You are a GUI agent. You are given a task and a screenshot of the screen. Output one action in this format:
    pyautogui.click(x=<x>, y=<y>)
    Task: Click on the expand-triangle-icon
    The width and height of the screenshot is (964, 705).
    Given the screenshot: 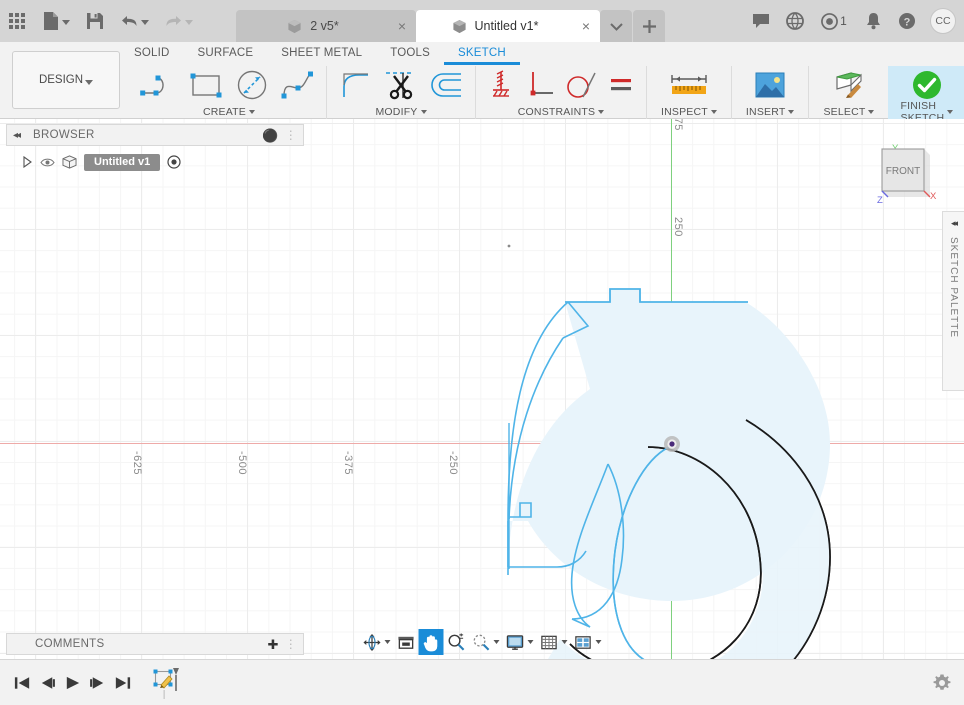 What is the action you would take?
    pyautogui.click(x=27, y=162)
    